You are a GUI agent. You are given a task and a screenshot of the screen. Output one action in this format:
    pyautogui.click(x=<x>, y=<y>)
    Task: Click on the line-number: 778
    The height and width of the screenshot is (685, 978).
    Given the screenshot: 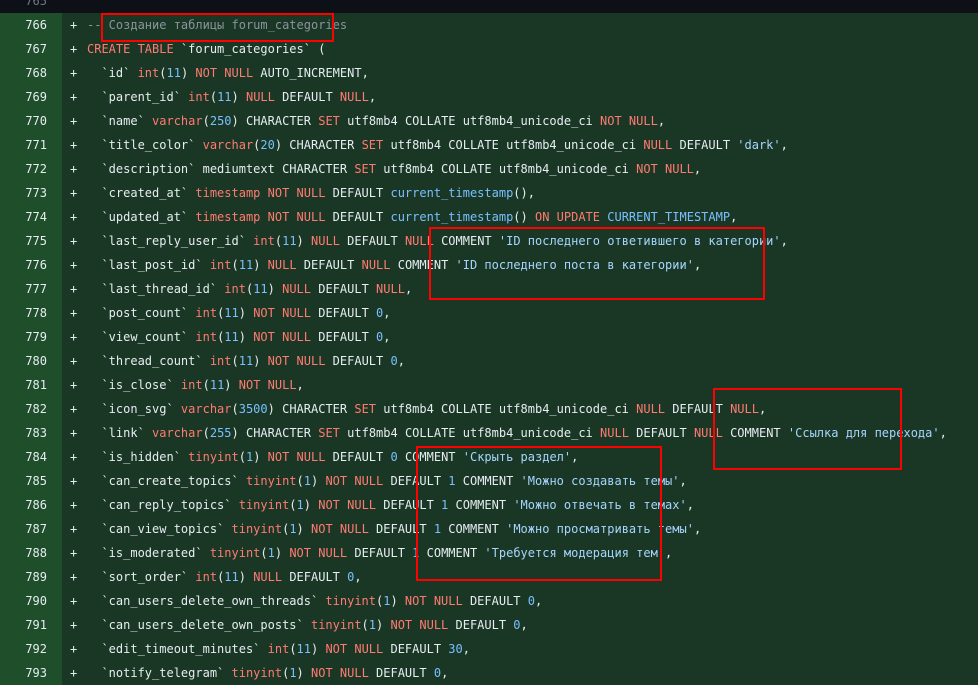 What is the action you would take?
    pyautogui.click(x=31, y=313)
    